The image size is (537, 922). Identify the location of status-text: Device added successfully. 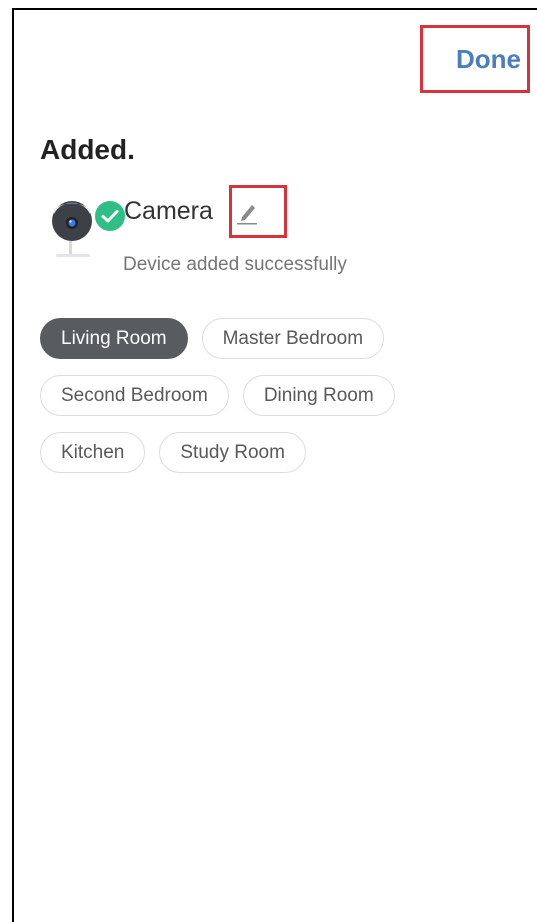
(235, 264).